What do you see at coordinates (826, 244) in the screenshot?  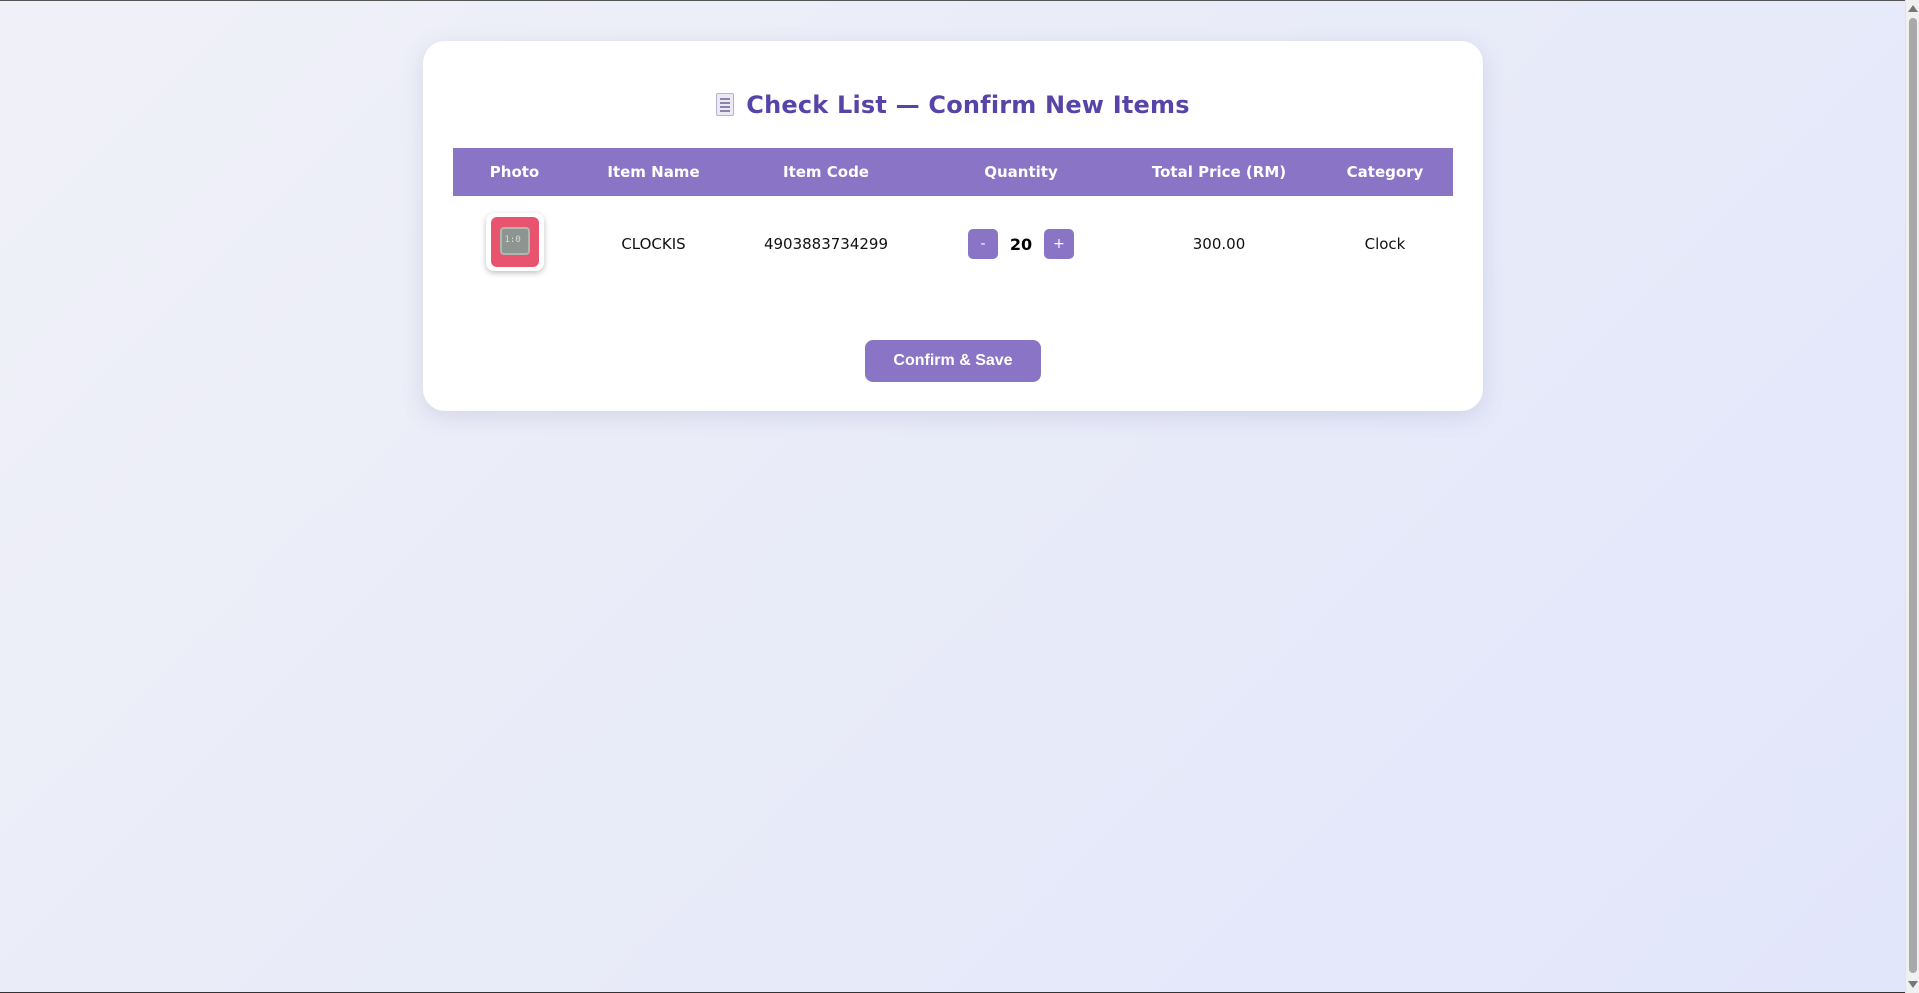 I see `item-code-cell: 4903883734299` at bounding box center [826, 244].